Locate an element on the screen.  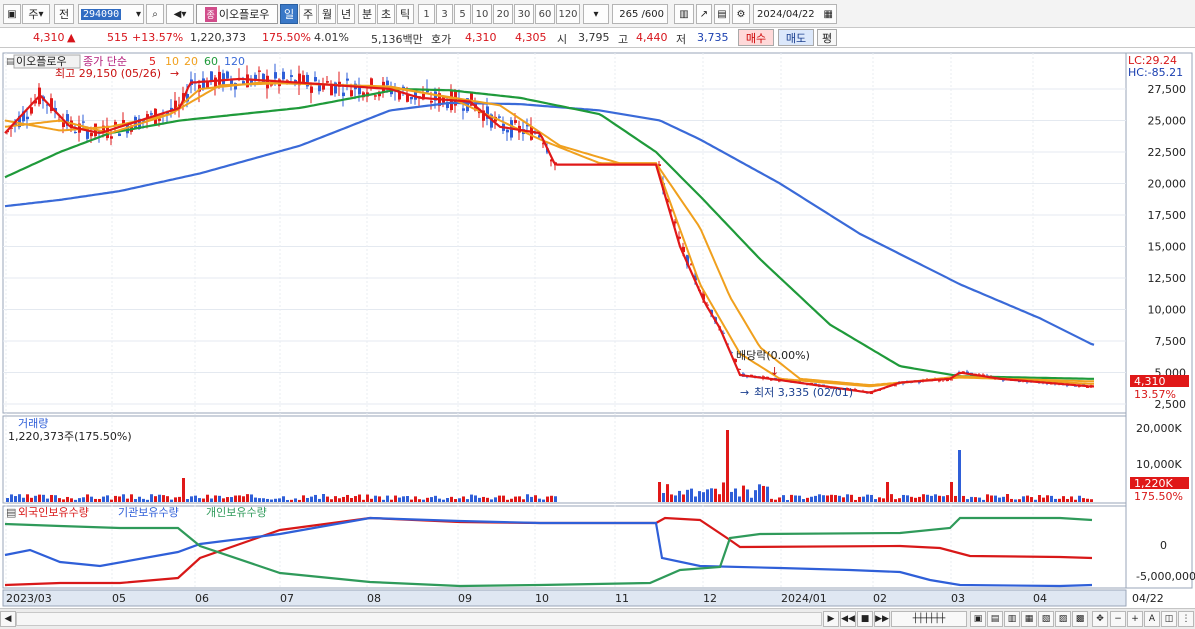
stock-name-box: 종 이오플로우 is located at coordinates (237, 14).